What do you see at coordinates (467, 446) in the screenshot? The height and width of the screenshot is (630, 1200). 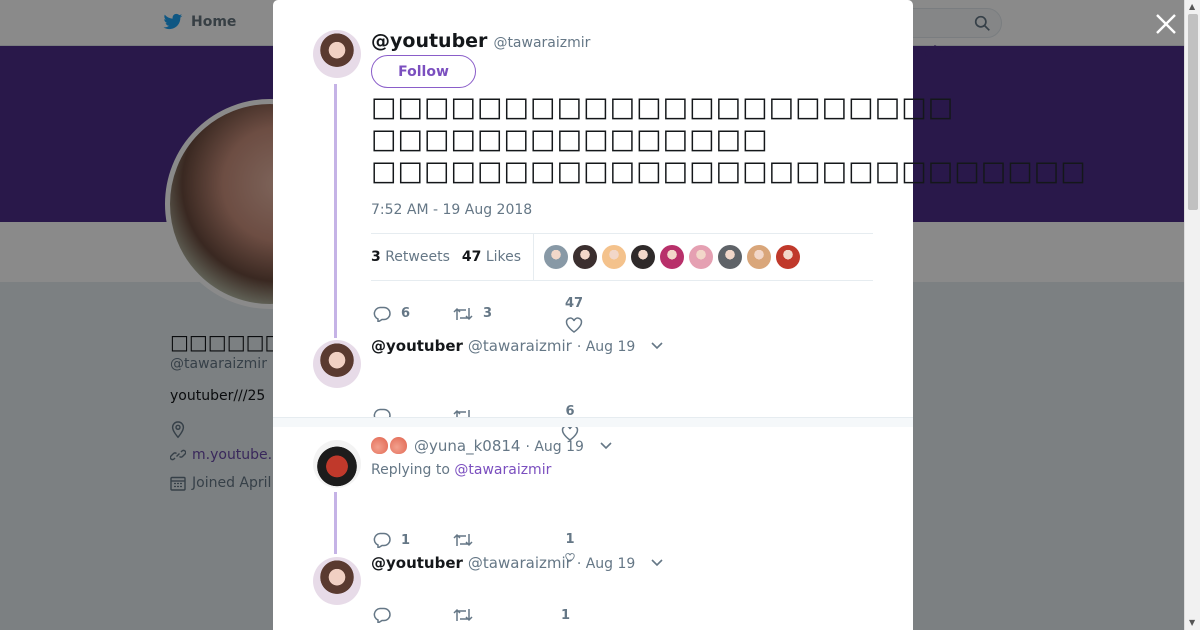 I see `reply-handle: @yuna_k0814` at bounding box center [467, 446].